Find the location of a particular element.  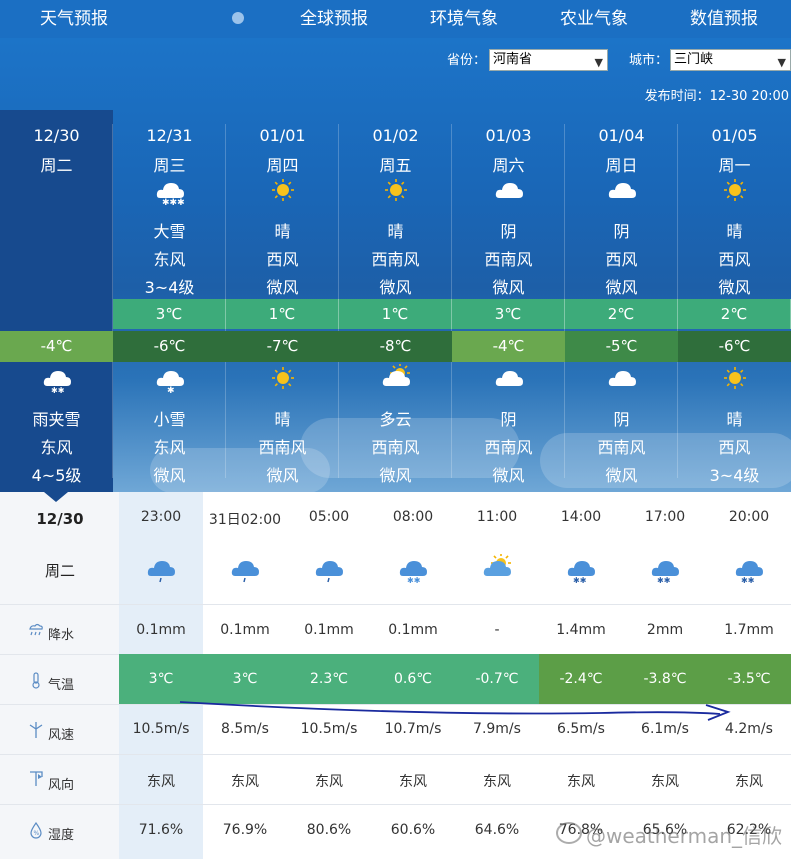

day-column-today: 12/30 周二 ✱✱ 雨夹雪 东风 4~5级 is located at coordinates (56, 301).